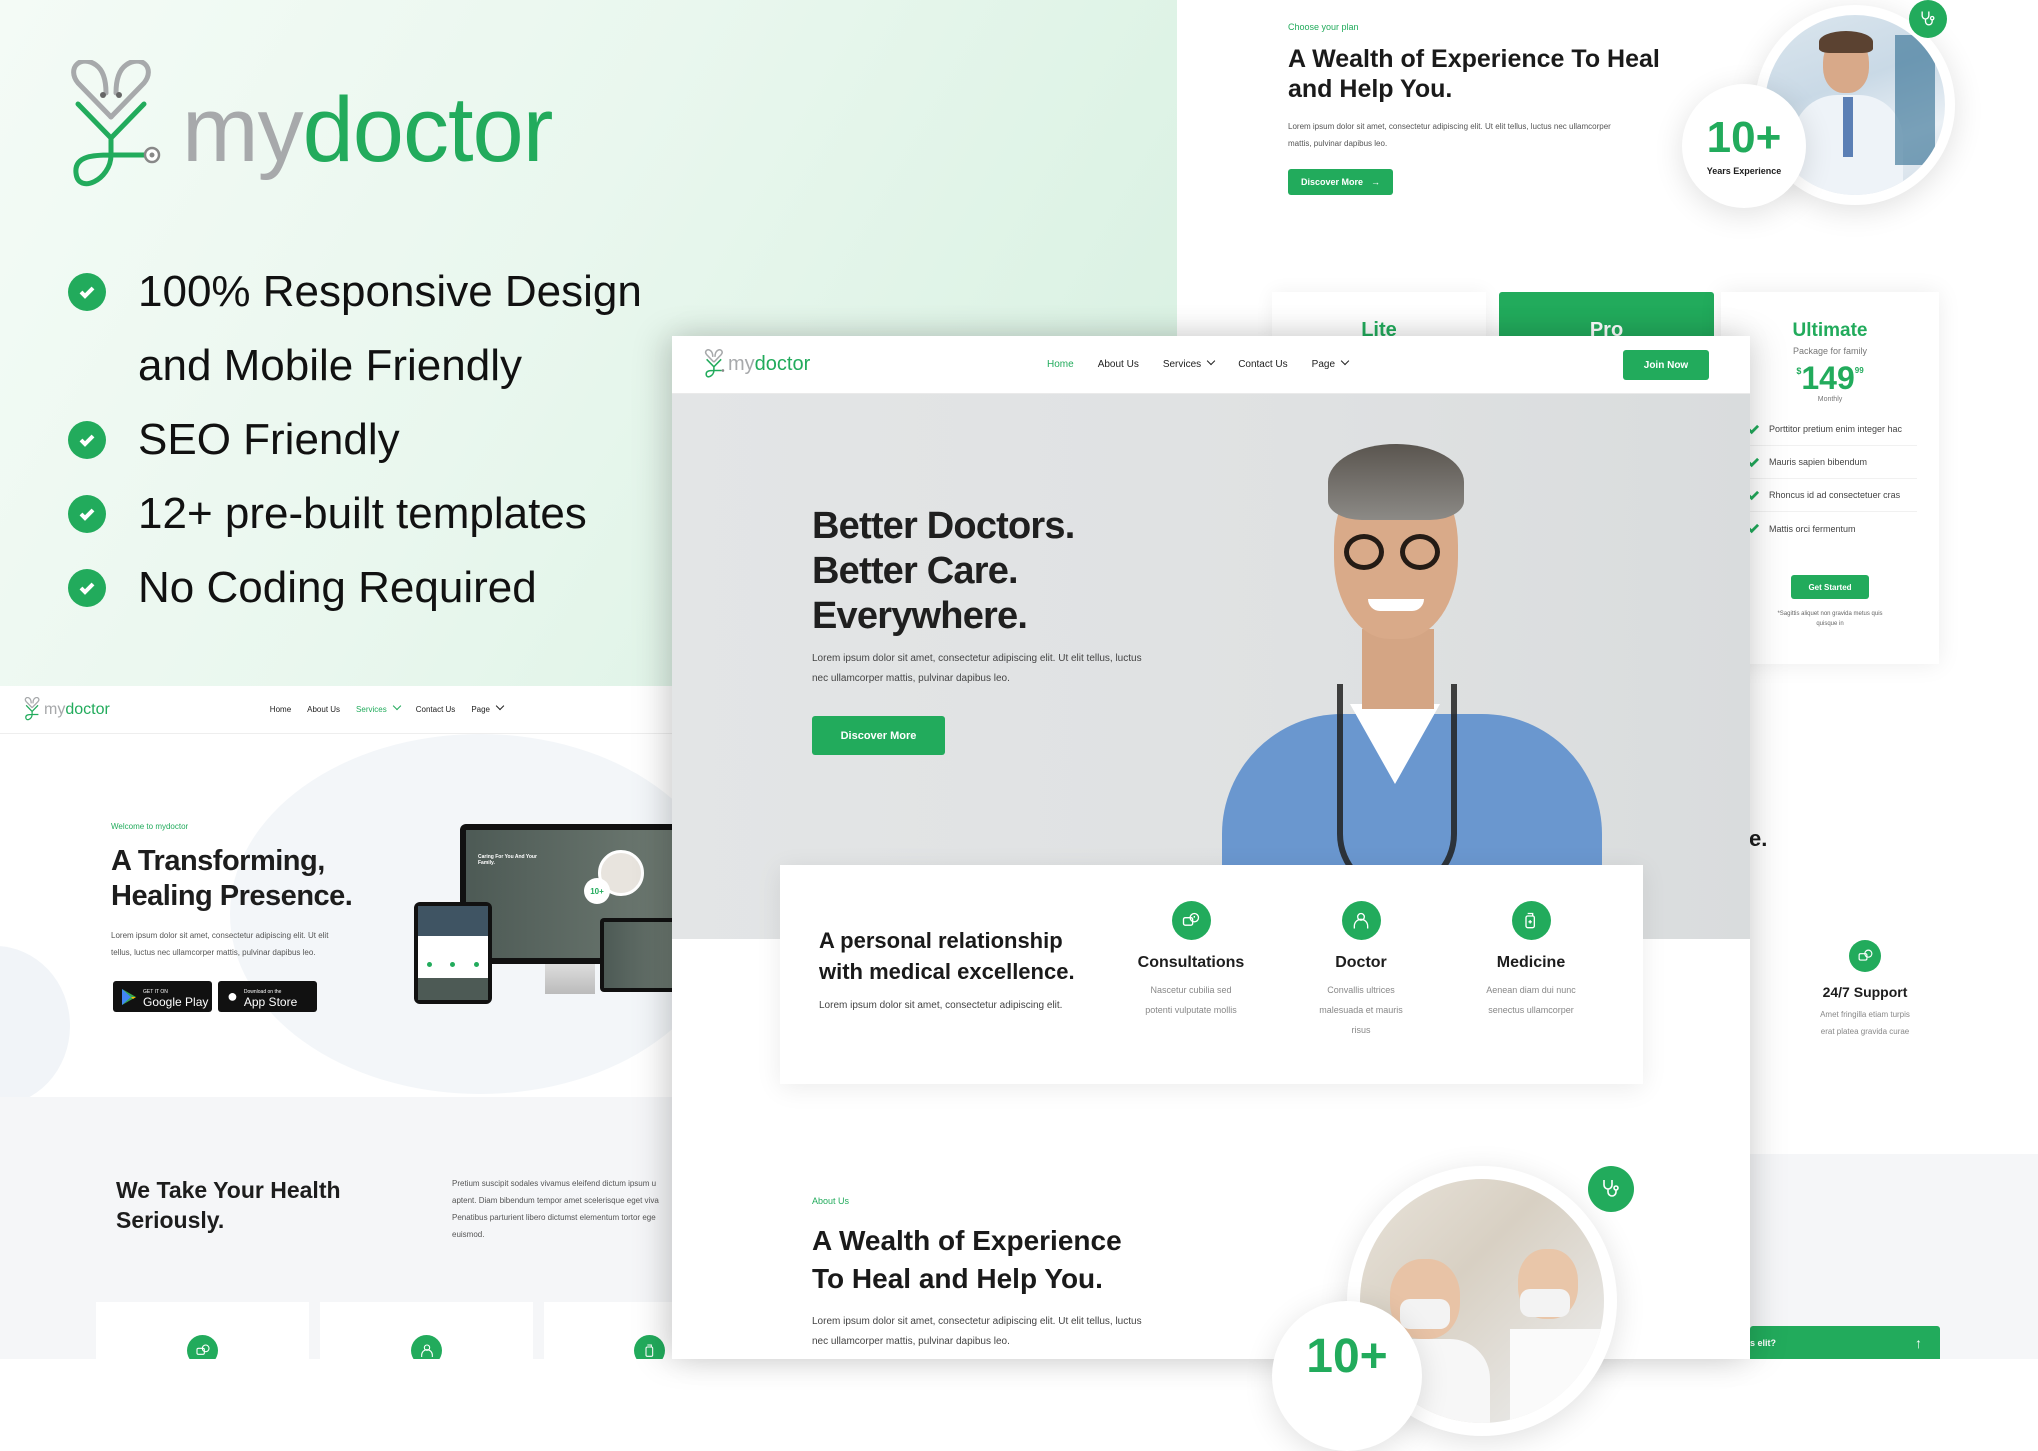 The height and width of the screenshot is (1451, 2038). I want to click on support-icon-circle, so click(1865, 956).